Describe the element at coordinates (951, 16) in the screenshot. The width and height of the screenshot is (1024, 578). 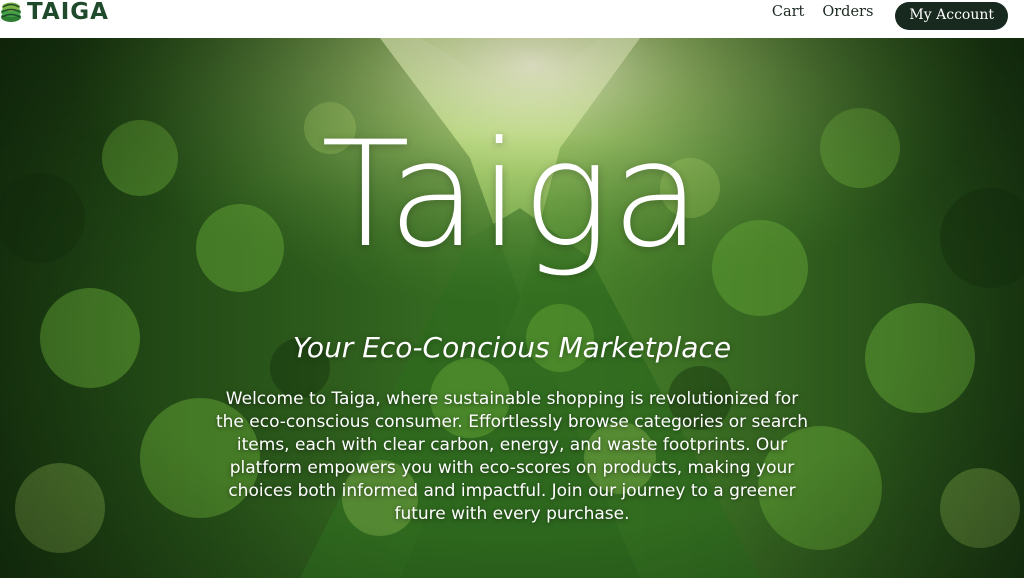
I see `my-account-button: My Account` at that location.